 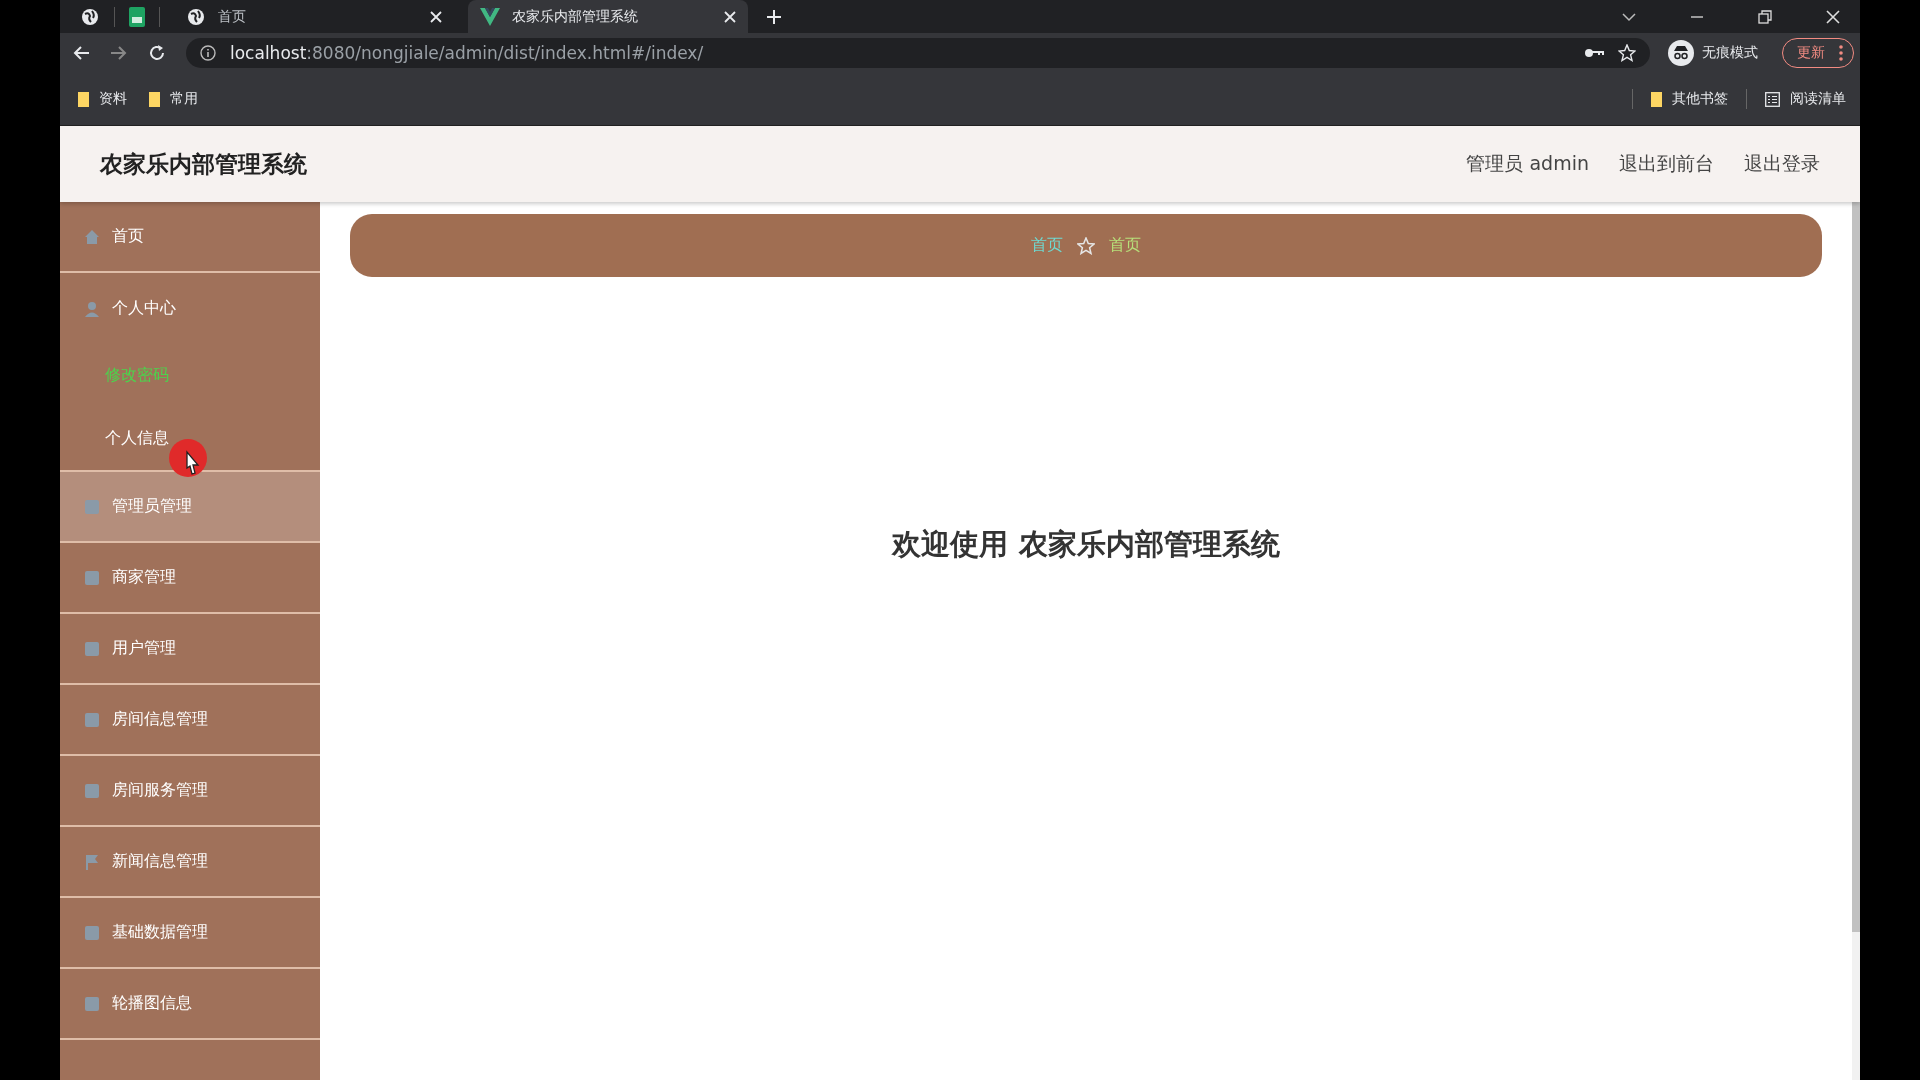 What do you see at coordinates (1689, 99) in the screenshot?
I see `bookmark-folder: 其他书签` at bounding box center [1689, 99].